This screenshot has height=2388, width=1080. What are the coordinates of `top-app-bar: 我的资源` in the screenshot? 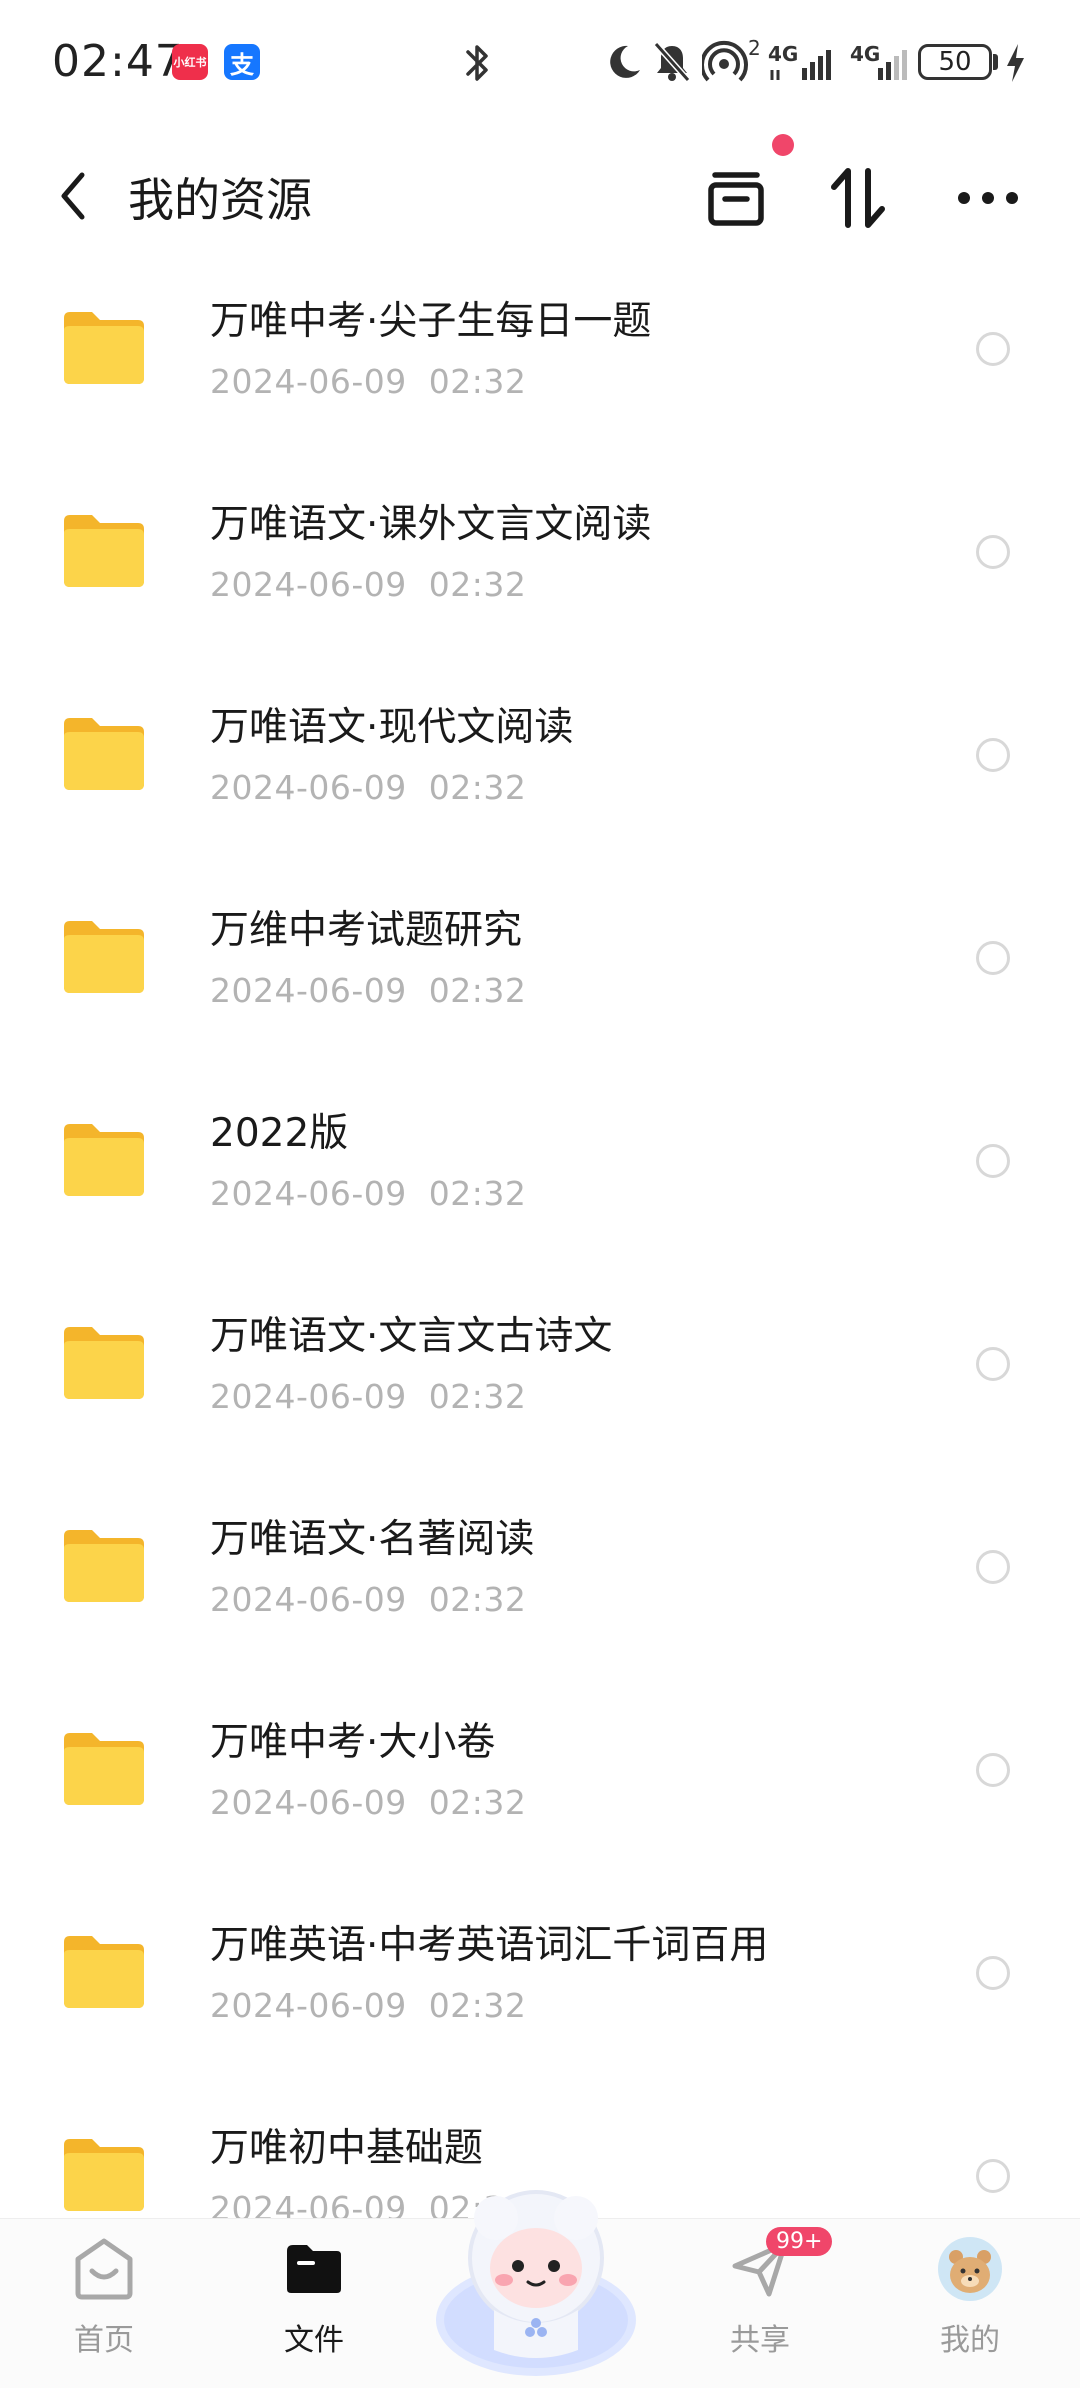 It's located at (540, 195).